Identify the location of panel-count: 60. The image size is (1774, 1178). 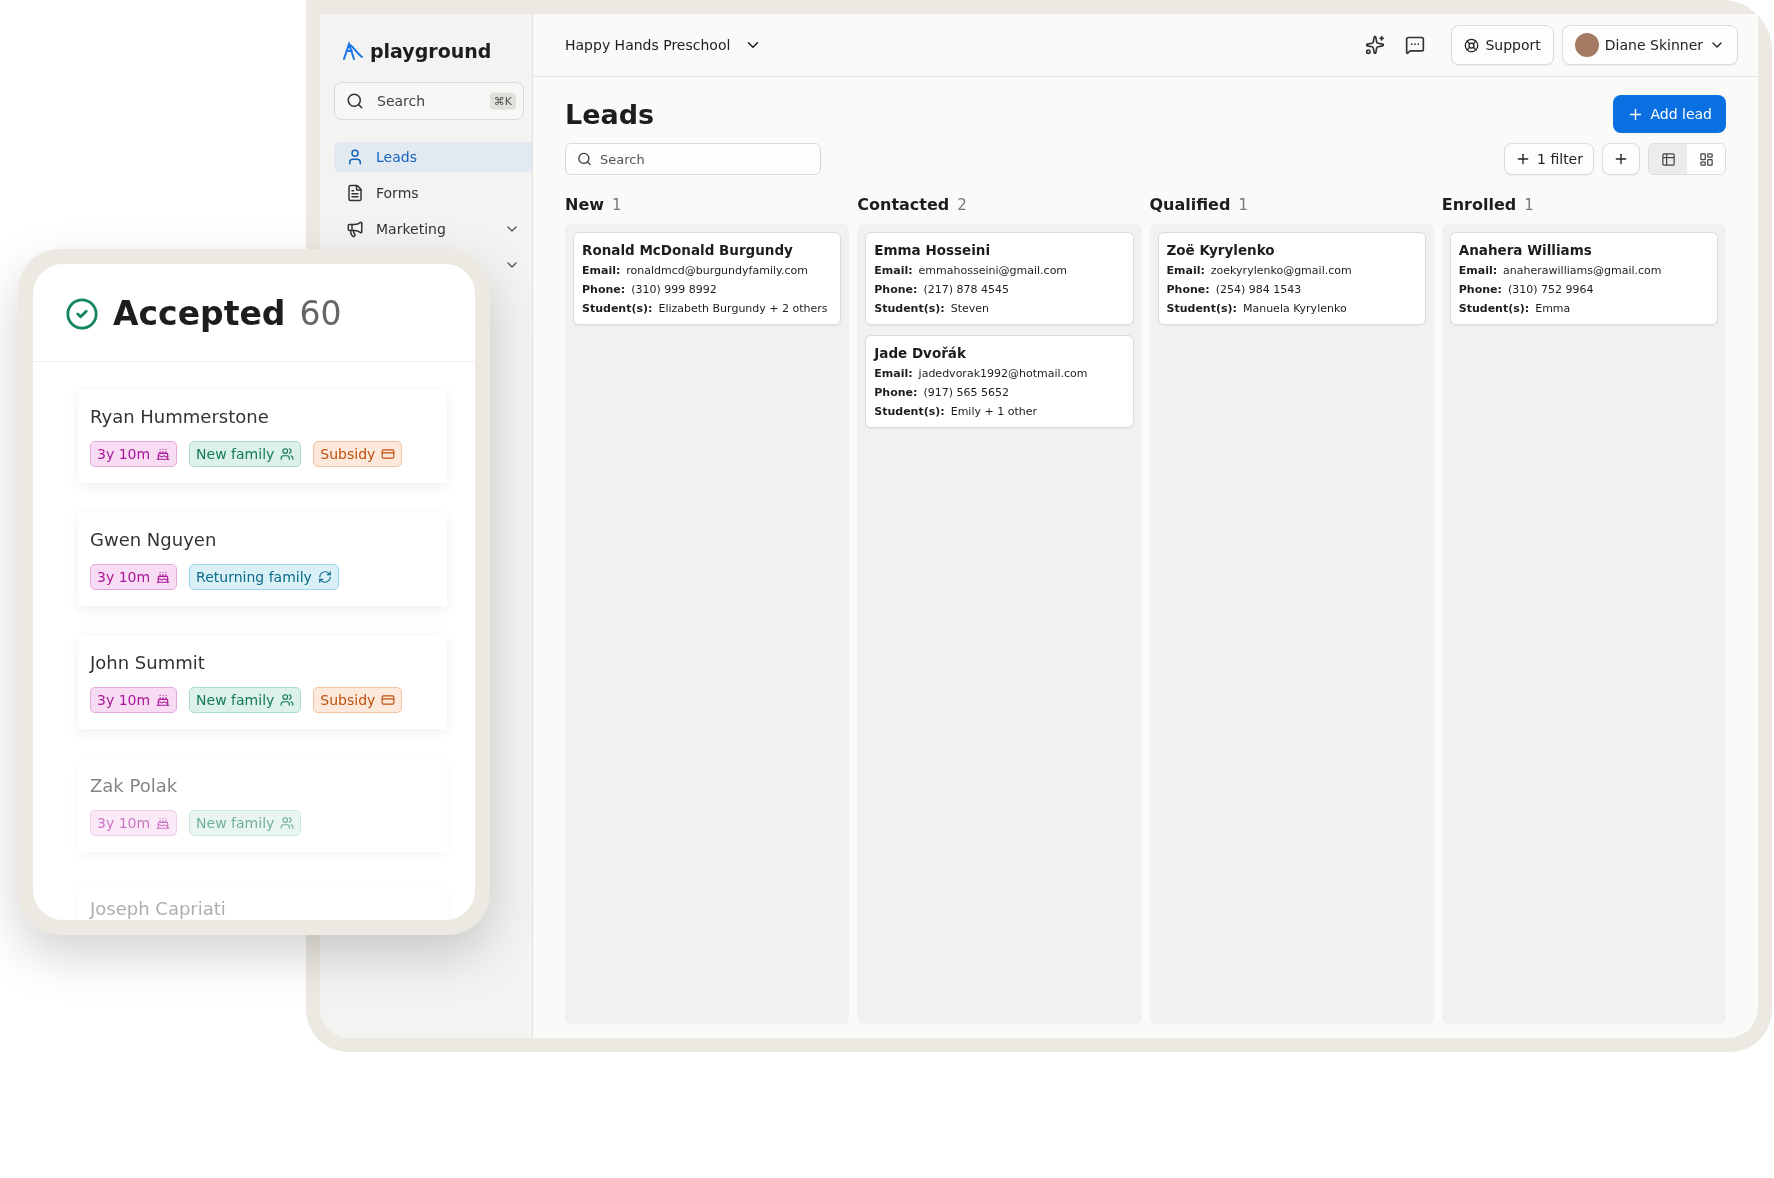
(320, 313).